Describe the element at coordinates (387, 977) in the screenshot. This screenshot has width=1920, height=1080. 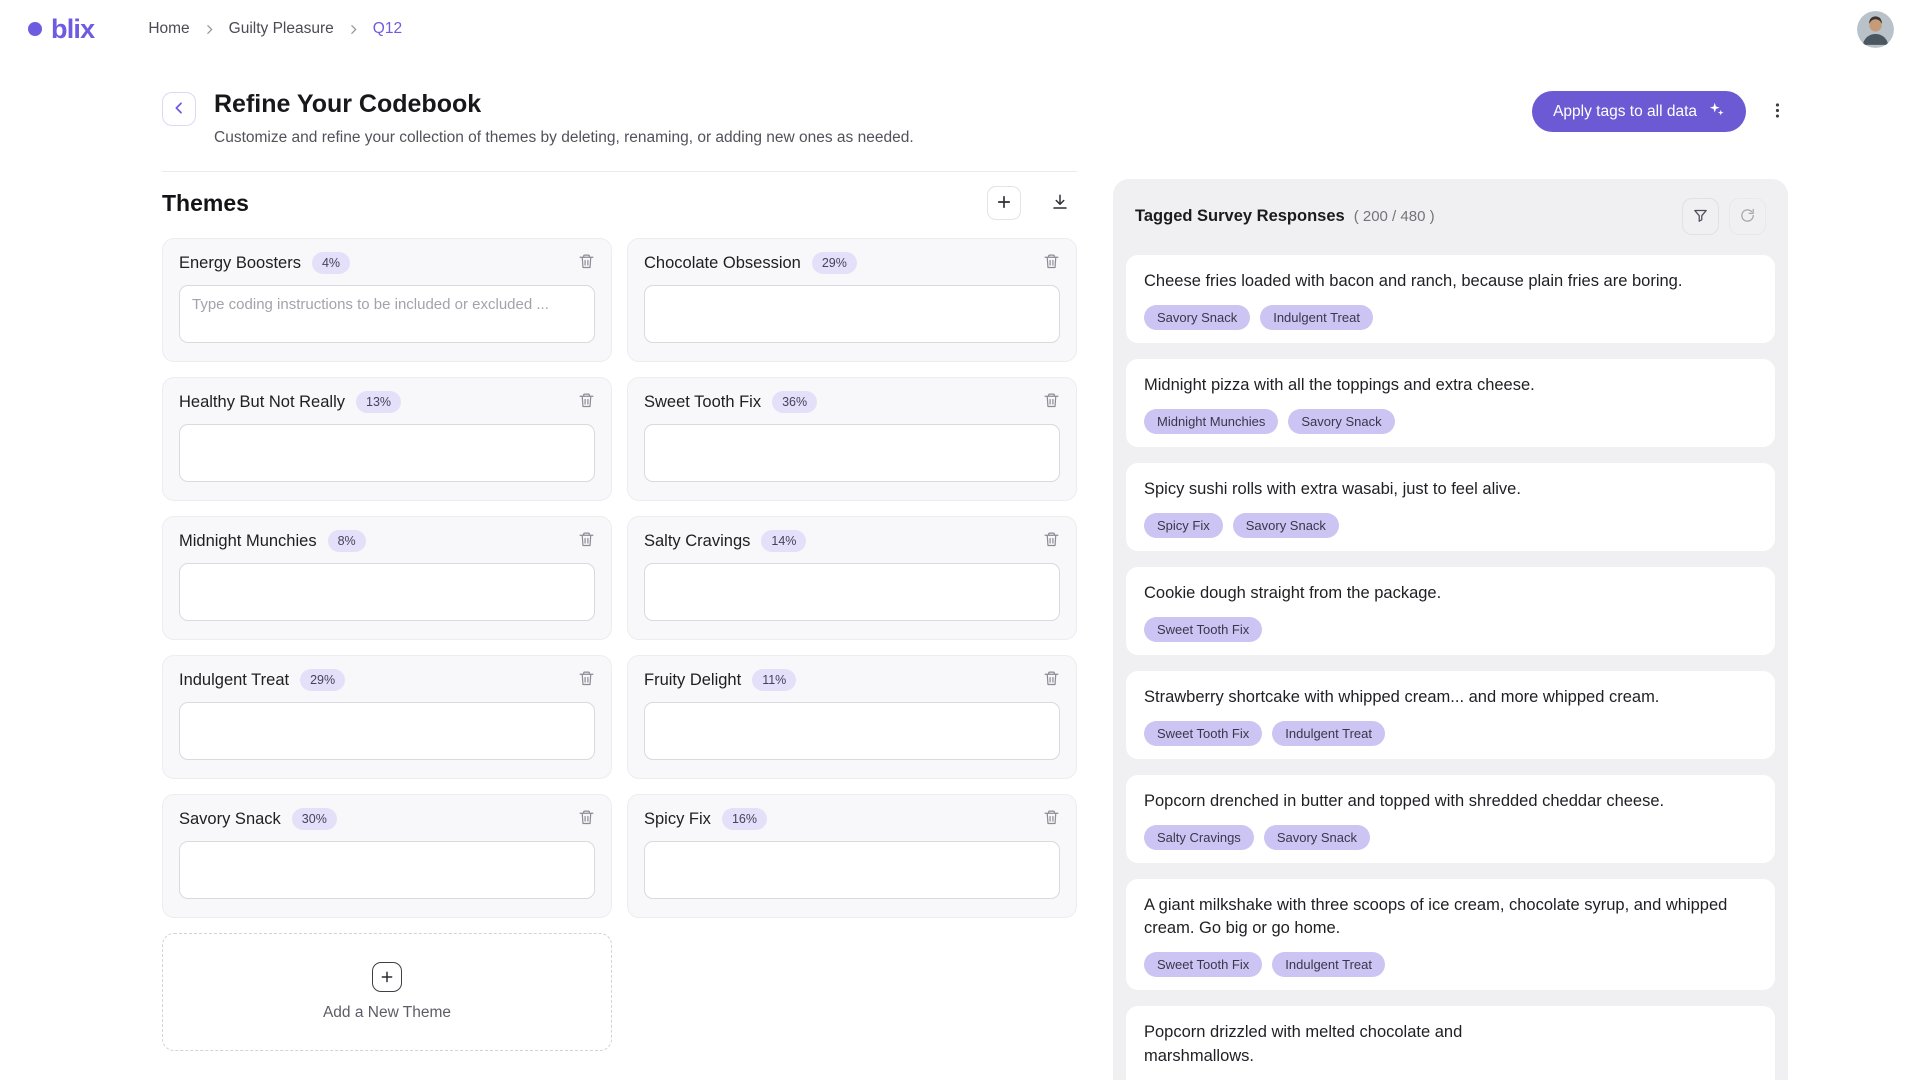
I see `plus-icon` at that location.